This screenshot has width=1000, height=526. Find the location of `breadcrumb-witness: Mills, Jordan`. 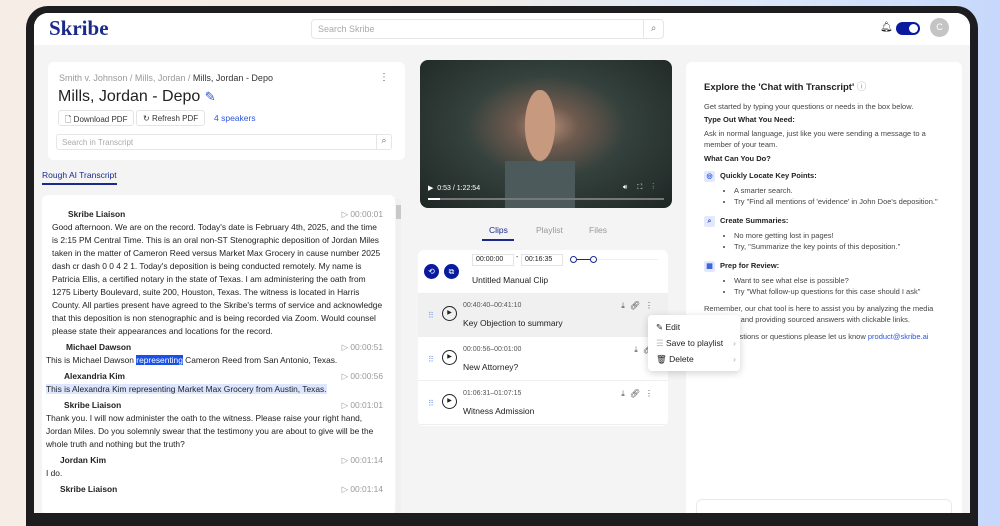

breadcrumb-witness: Mills, Jordan is located at coordinates (160, 78).